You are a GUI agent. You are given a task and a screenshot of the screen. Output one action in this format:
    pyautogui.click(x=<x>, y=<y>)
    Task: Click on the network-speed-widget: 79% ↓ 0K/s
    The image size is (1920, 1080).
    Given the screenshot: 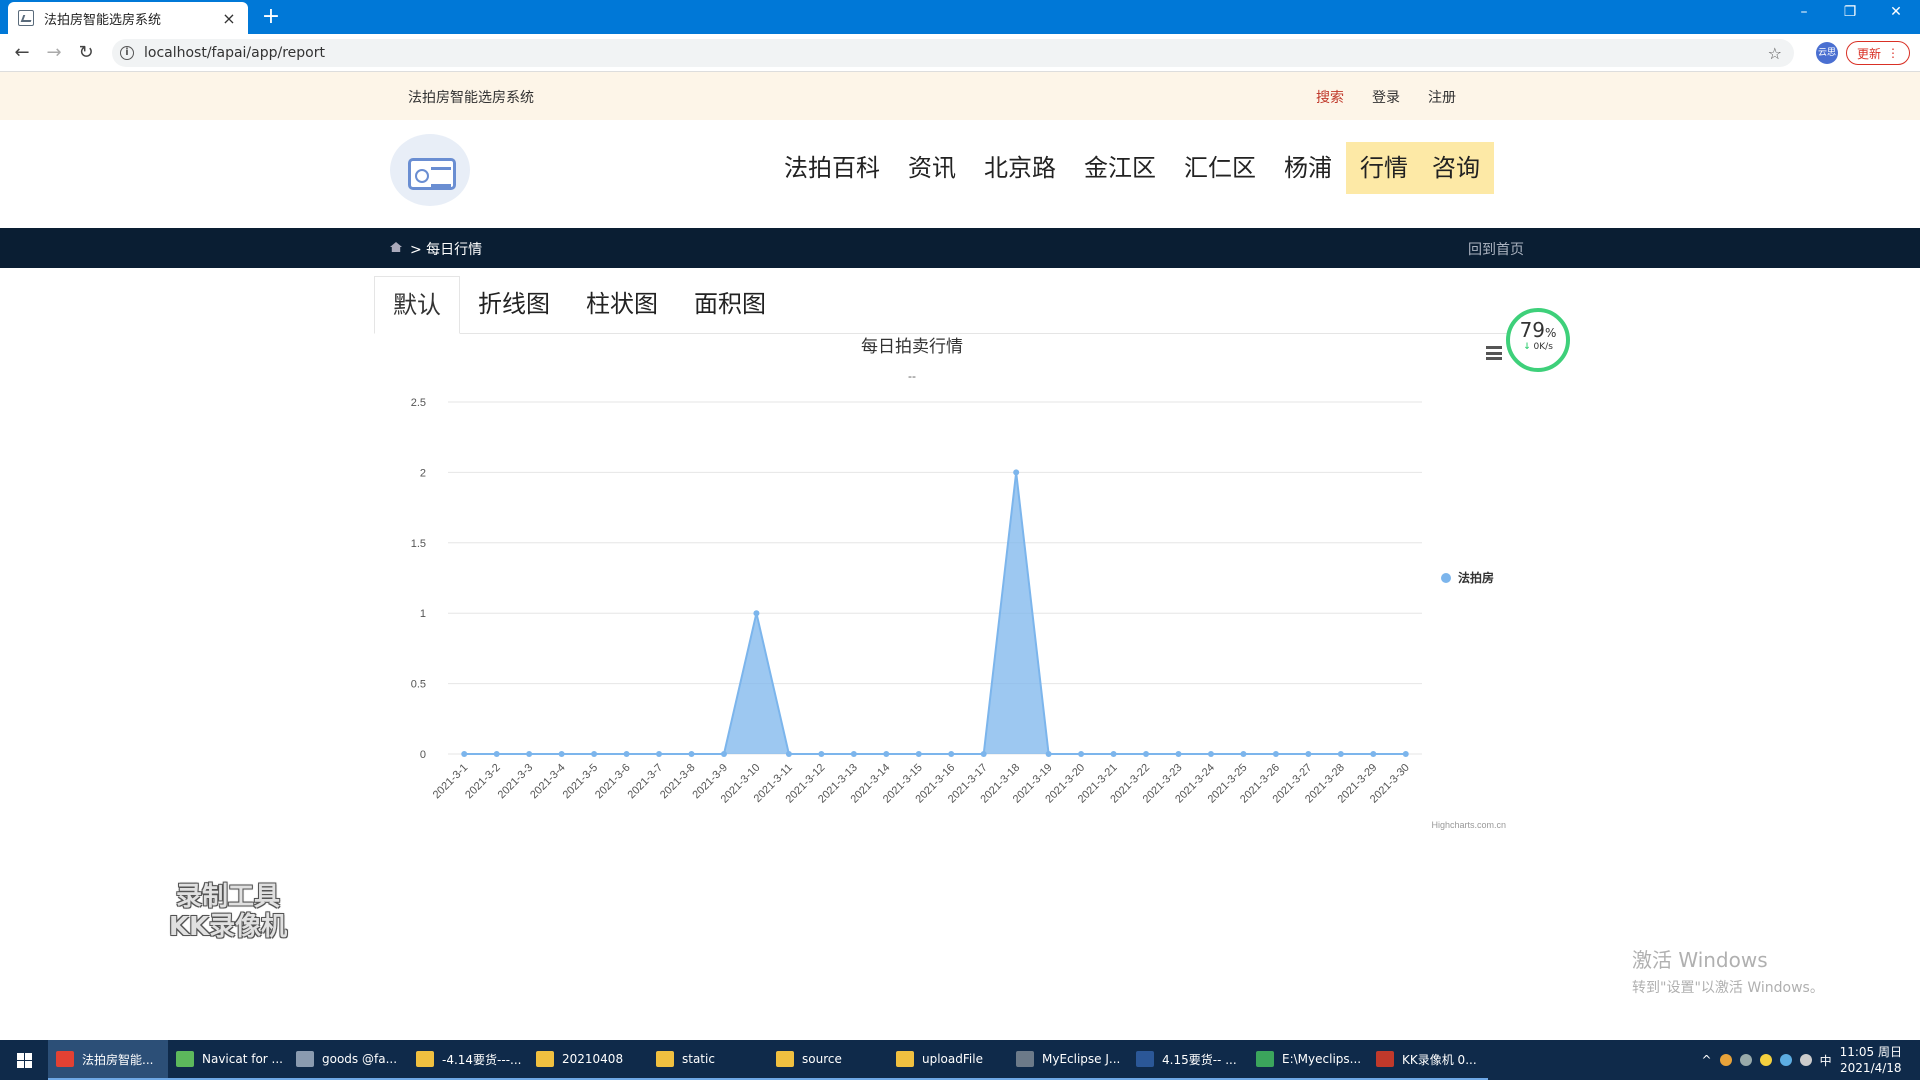 What is the action you would take?
    pyautogui.click(x=1538, y=340)
    